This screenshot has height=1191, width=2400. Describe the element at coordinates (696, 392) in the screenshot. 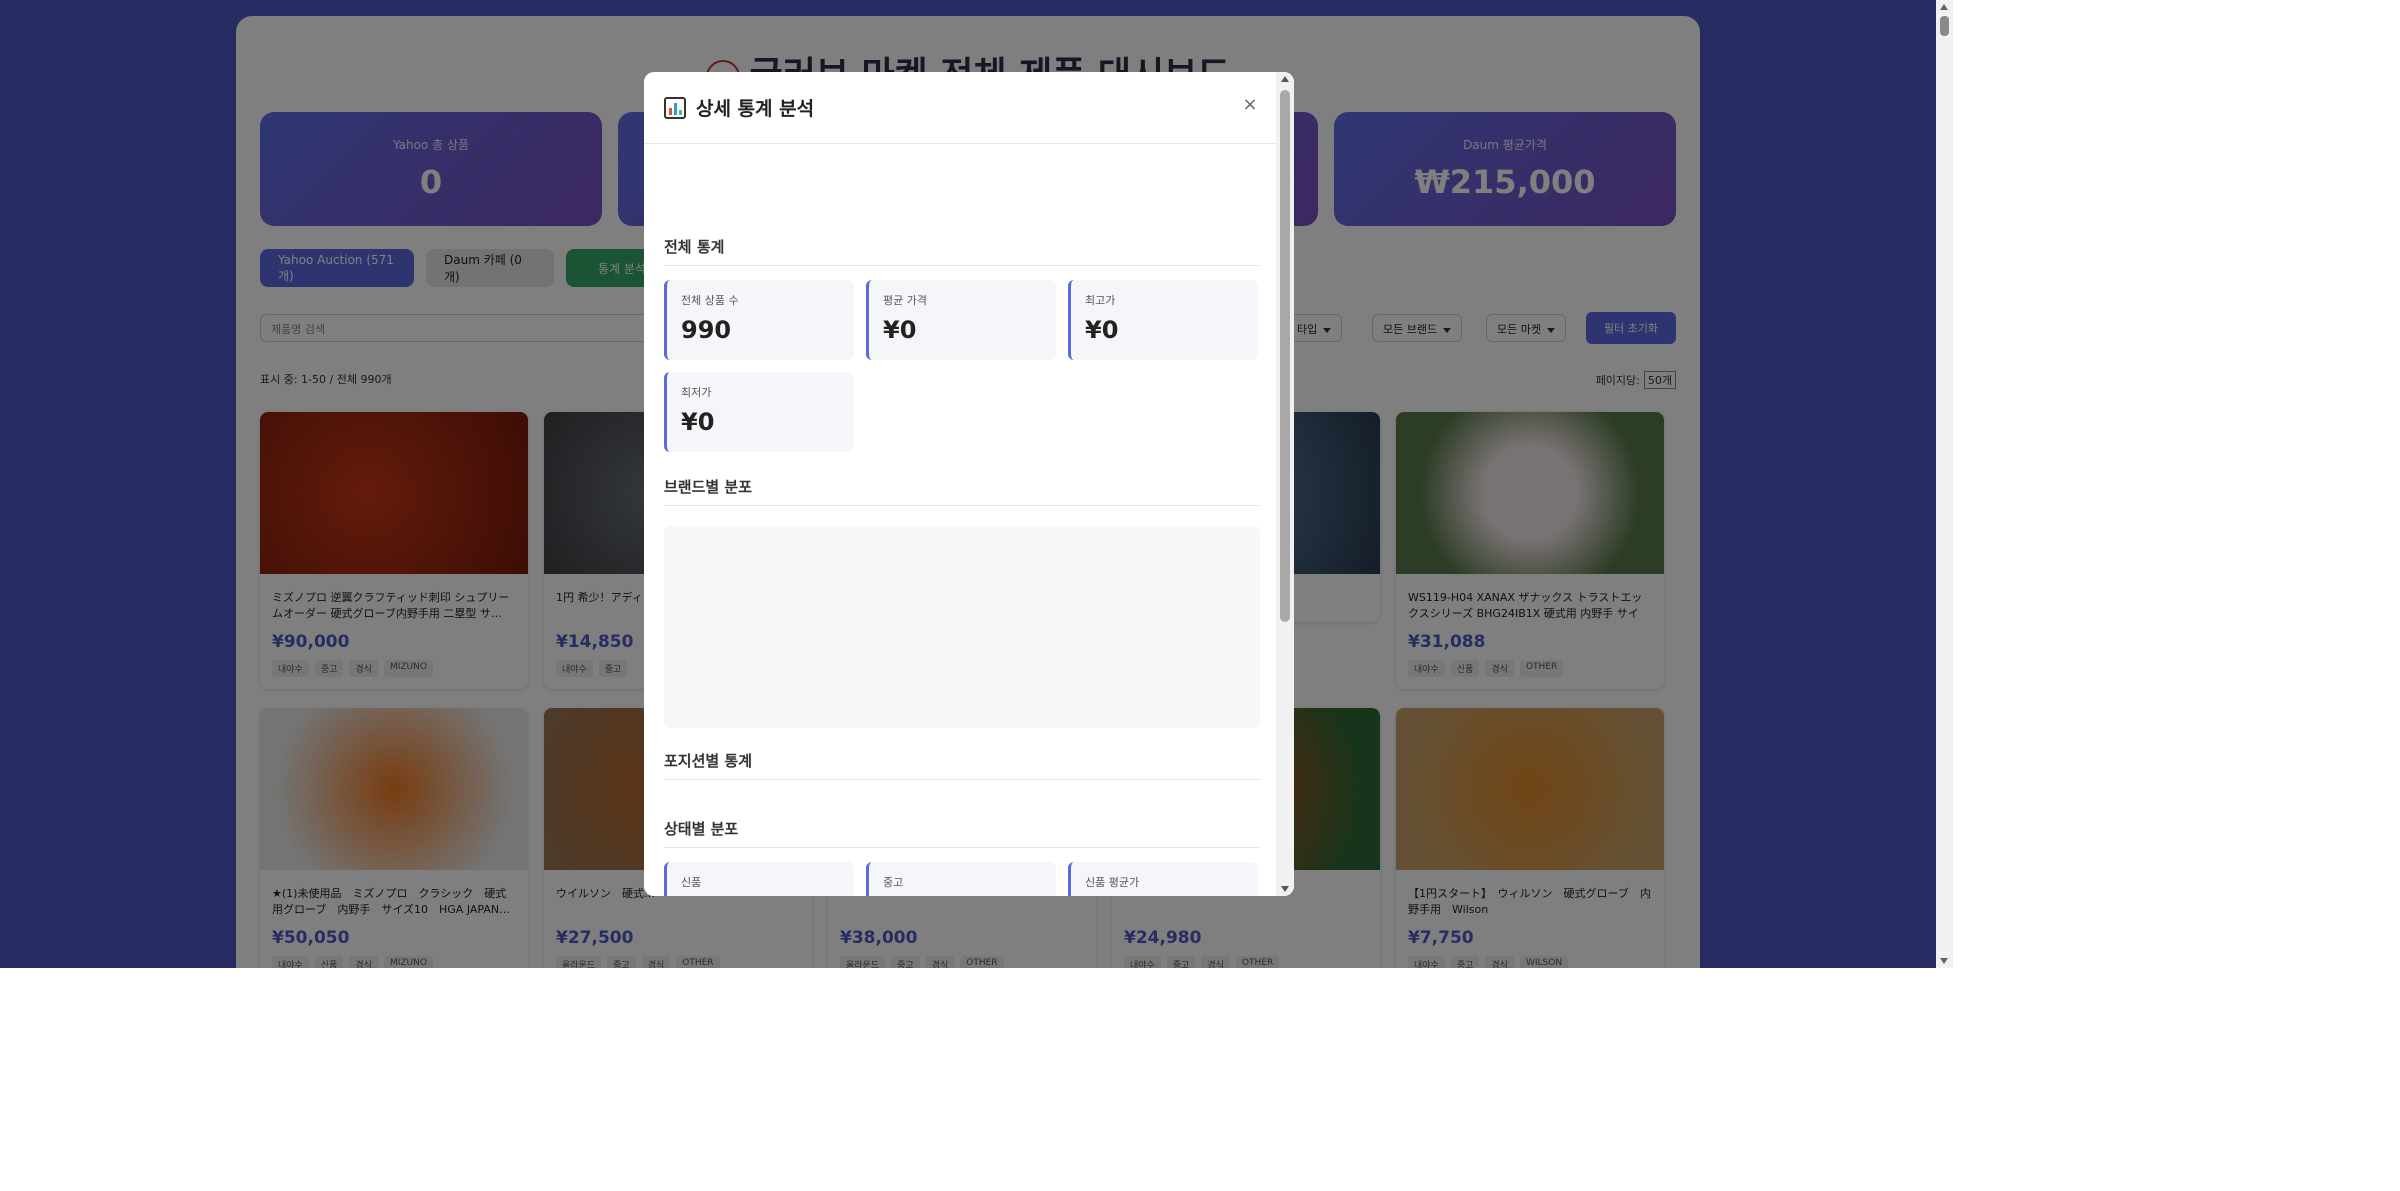

I see `stat-box-label: 최저가` at that location.